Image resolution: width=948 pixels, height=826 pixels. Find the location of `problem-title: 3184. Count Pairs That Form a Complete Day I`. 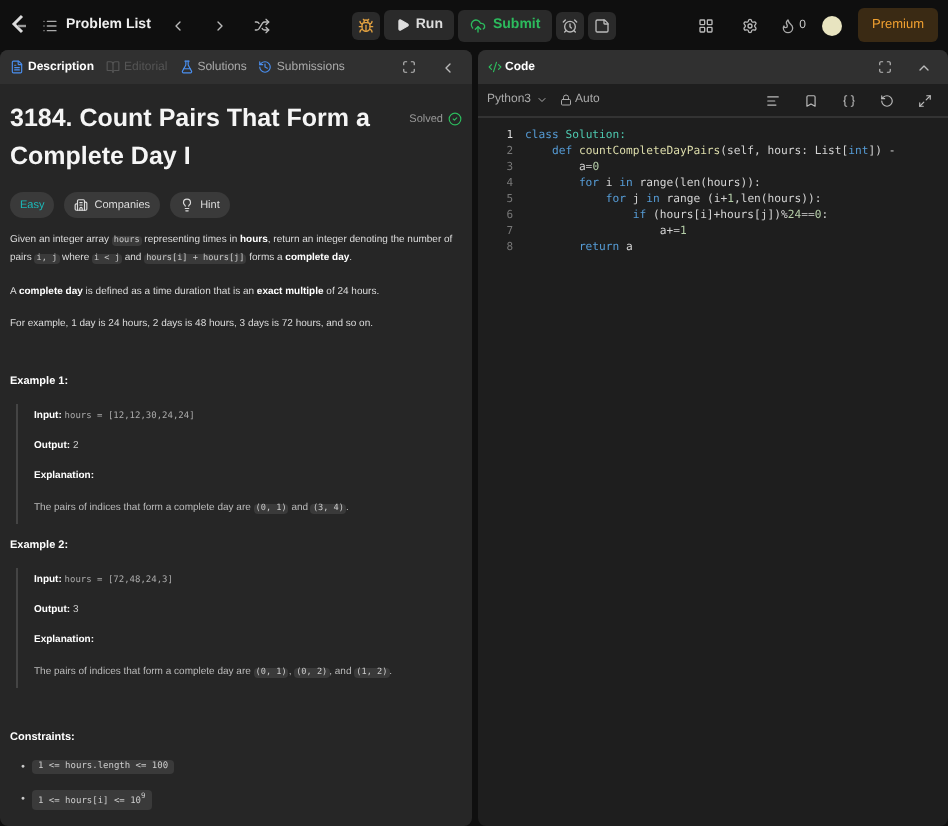

problem-title: 3184. Count Pairs That Form a Complete Day I is located at coordinates (191, 138).